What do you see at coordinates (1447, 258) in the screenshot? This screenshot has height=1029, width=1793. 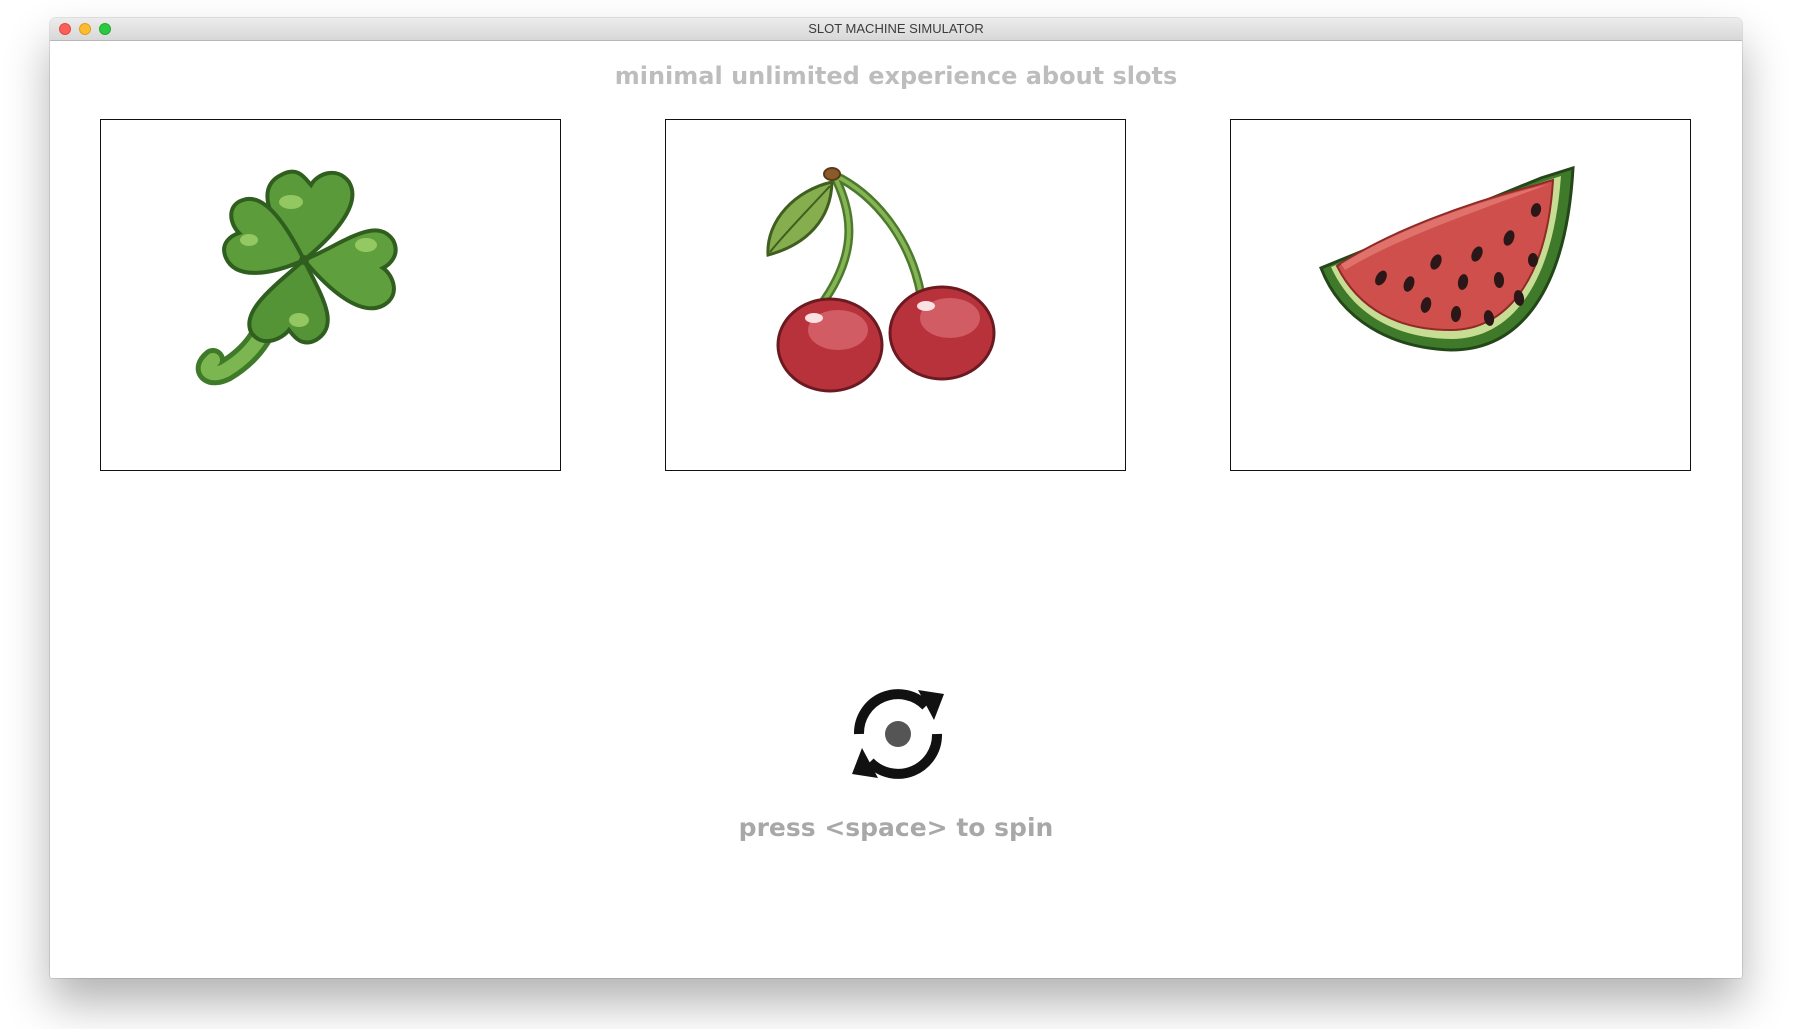 I see `watermelon-icon` at bounding box center [1447, 258].